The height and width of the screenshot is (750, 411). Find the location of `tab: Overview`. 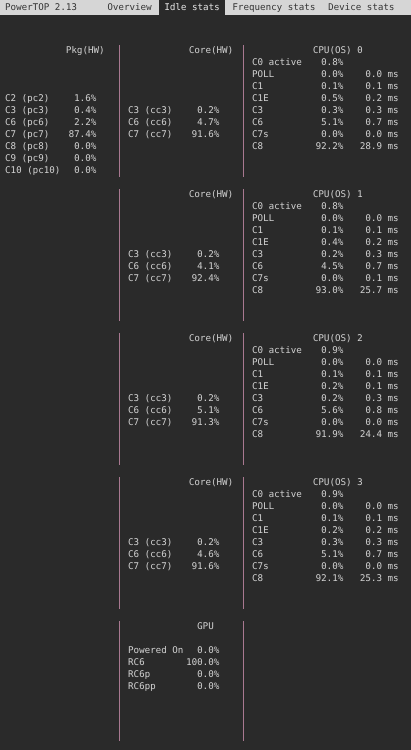

tab: Overview is located at coordinates (130, 7).